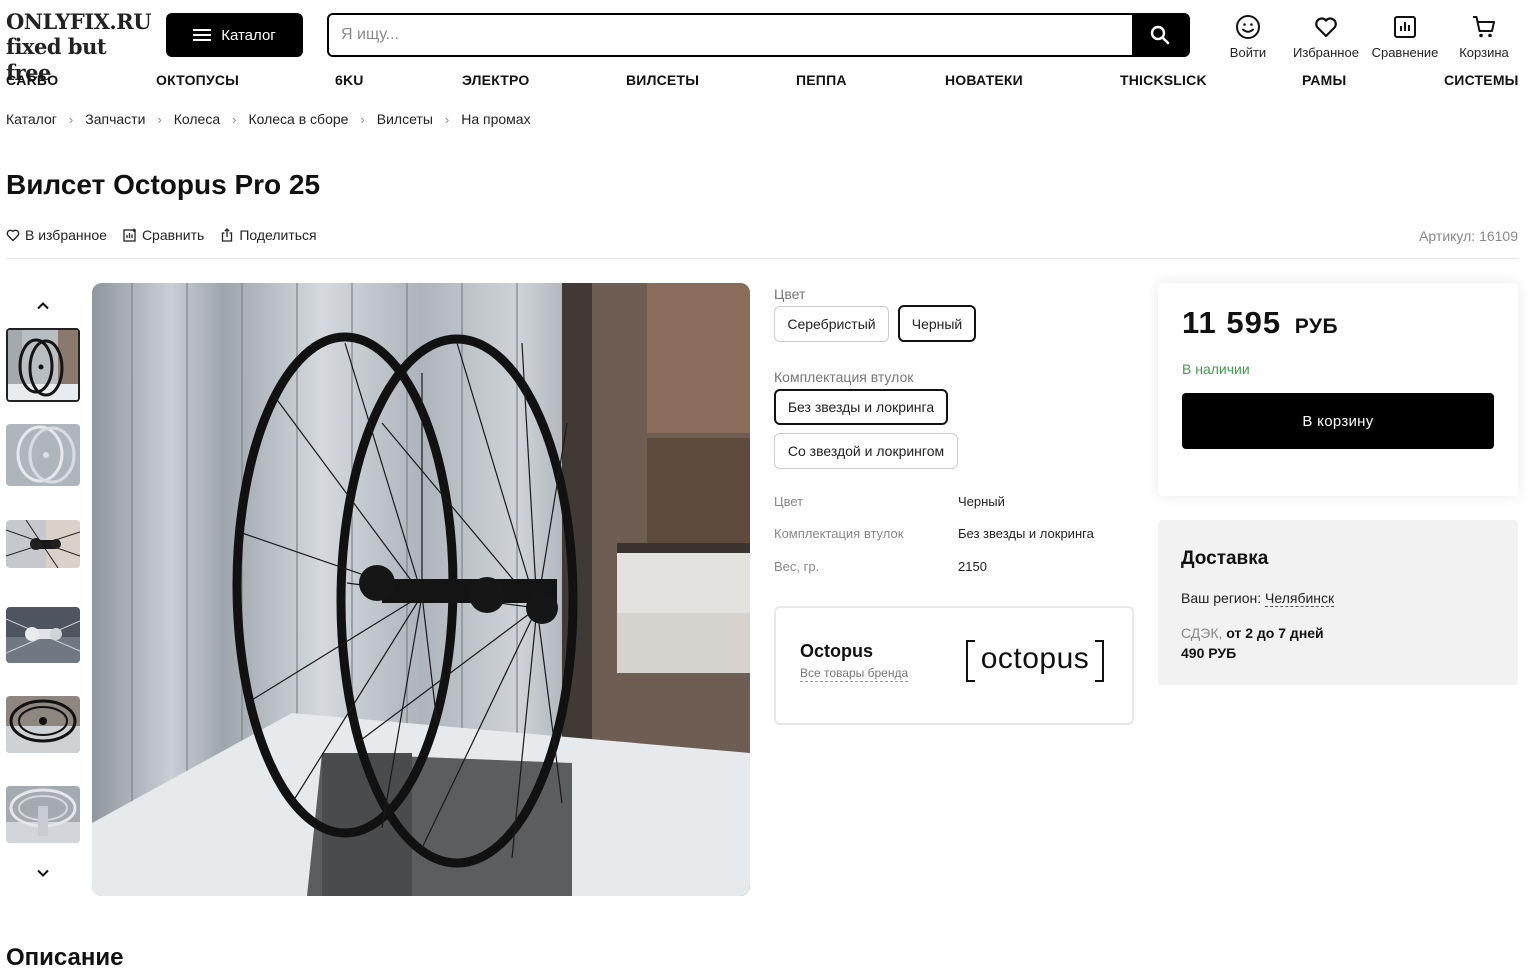  What do you see at coordinates (1338, 389) in the screenshot?
I see `price-card: 11 595 РУБ В наличии В корзину` at bounding box center [1338, 389].